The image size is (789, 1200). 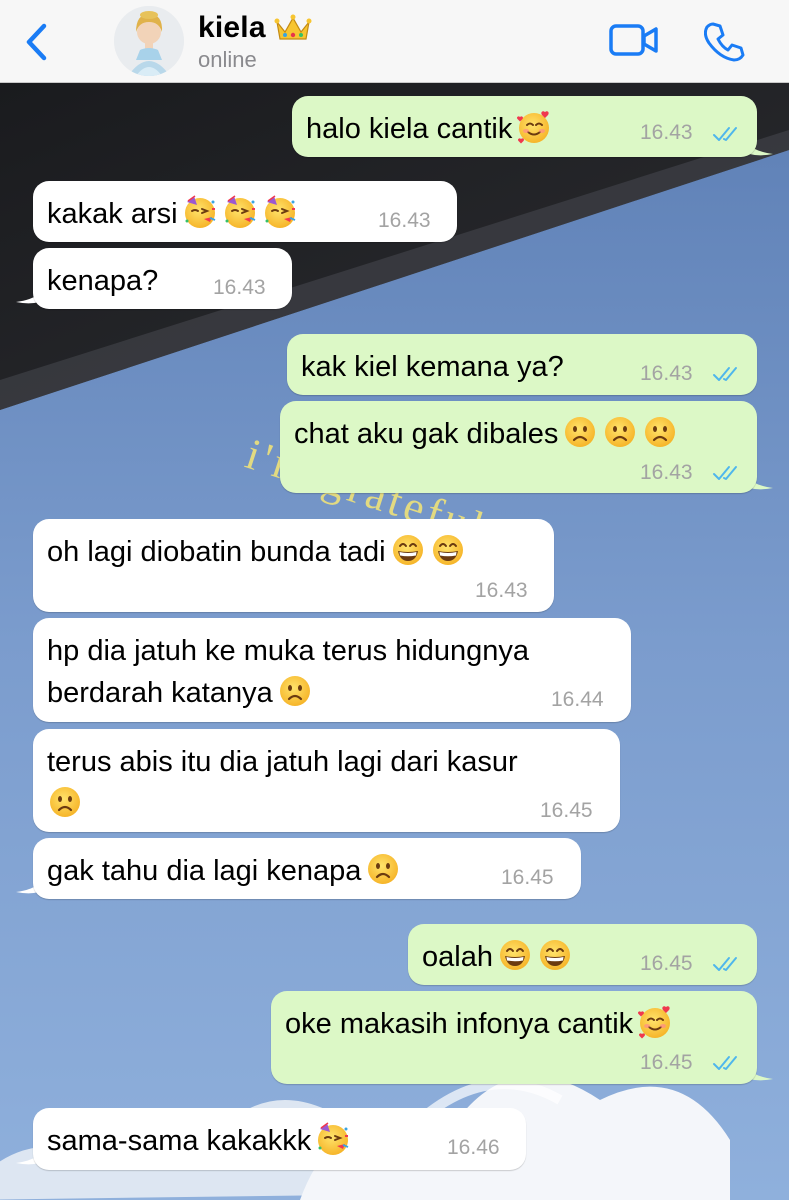 I want to click on message-bubble-incoming: sama-sama kakakkk 16.46, so click(x=279, y=1139).